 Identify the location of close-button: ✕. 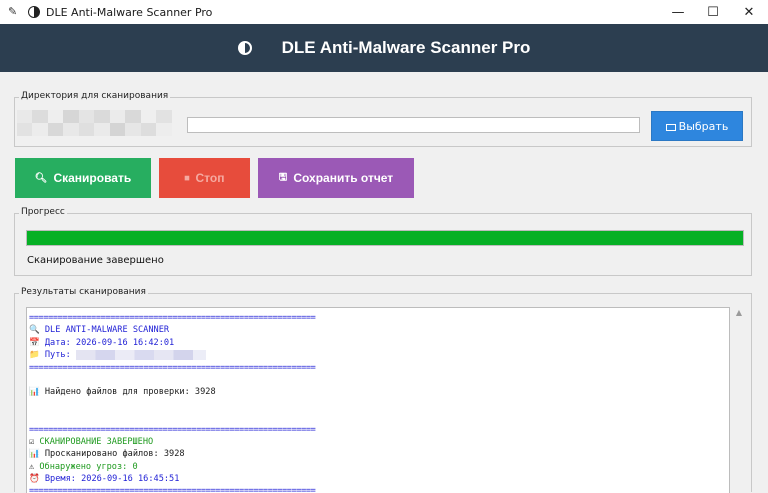
(749, 12).